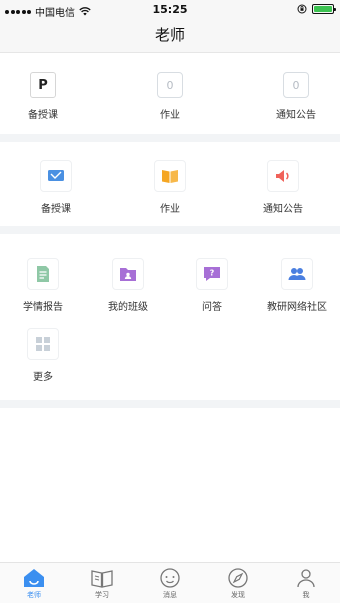 This screenshot has height=603, width=340. I want to click on quick-actions-section: P 备授课 0 作业 0 通知公告, so click(170, 94).